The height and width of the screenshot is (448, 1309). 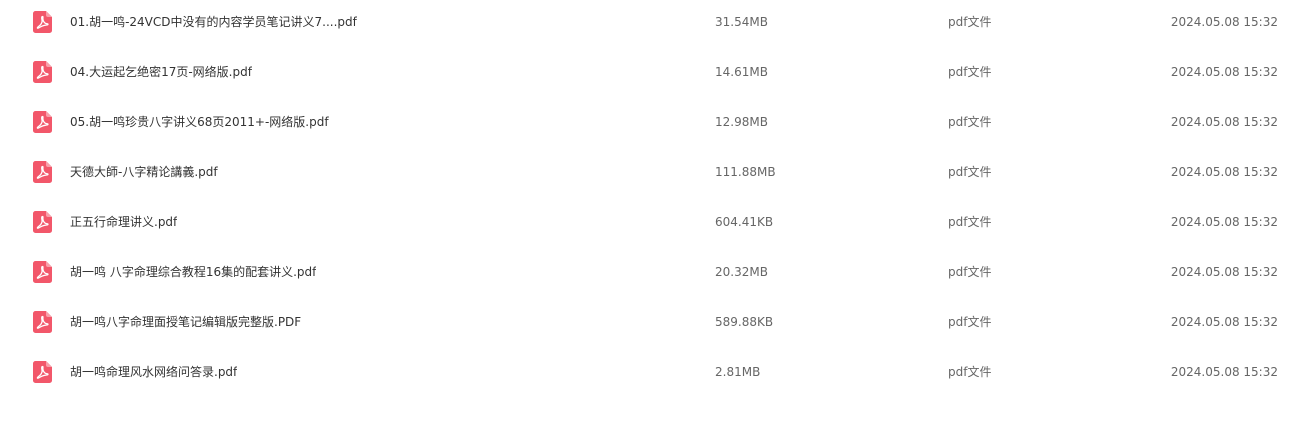 I want to click on file-size: 14.61MB, so click(x=741, y=72).